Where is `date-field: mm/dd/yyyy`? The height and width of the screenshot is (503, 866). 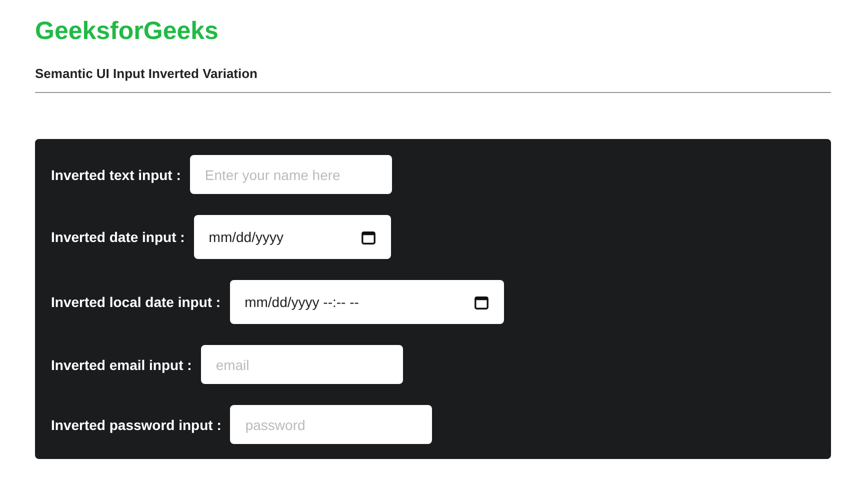
date-field: mm/dd/yyyy is located at coordinates (292, 237).